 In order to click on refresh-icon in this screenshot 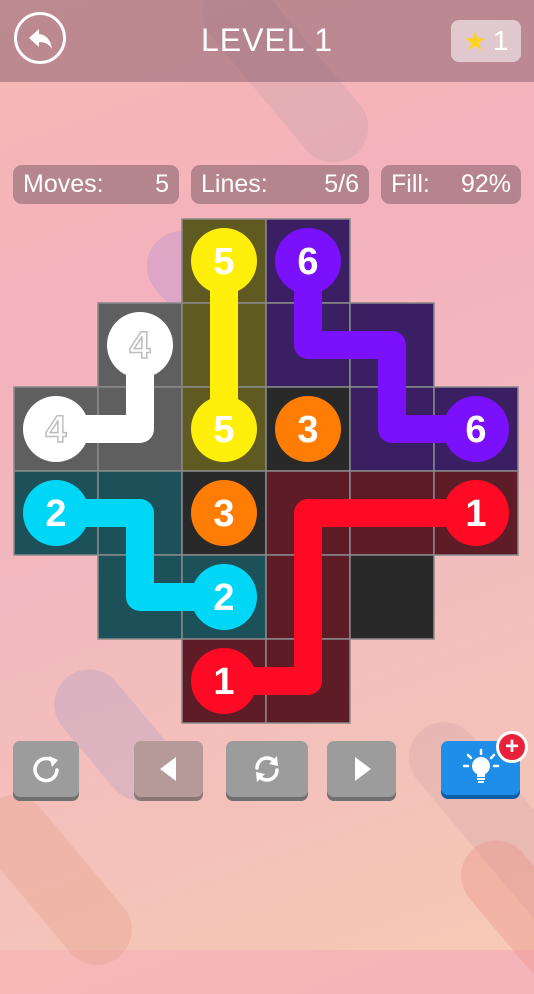, I will do `click(267, 769)`.